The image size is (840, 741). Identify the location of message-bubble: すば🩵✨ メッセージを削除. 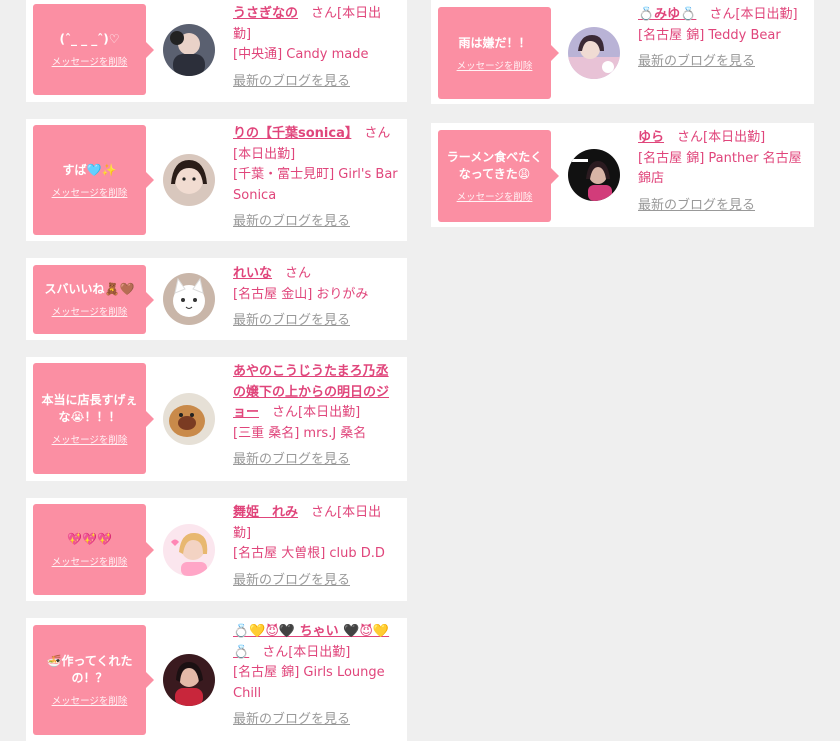
(93, 180).